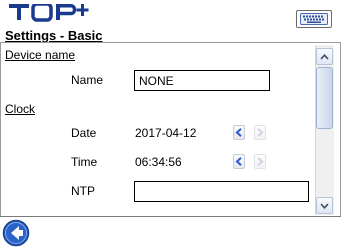 The height and width of the screenshot is (251, 341). What do you see at coordinates (84, 133) in the screenshot?
I see `date-label: Date` at bounding box center [84, 133].